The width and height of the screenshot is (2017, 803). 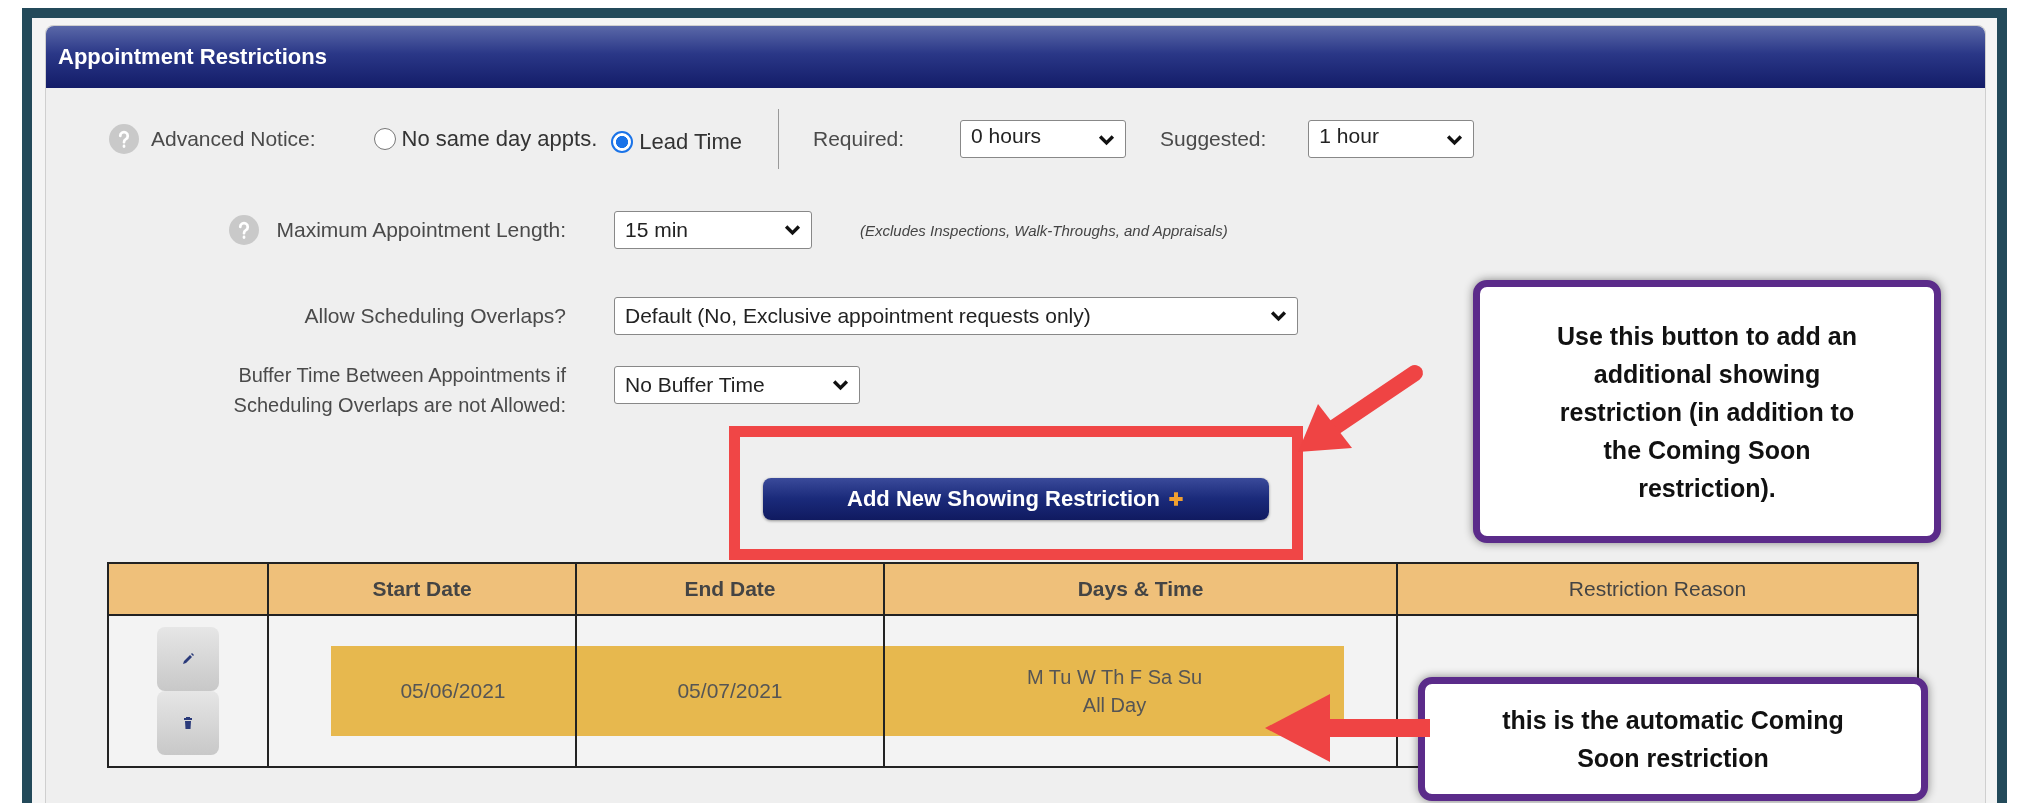 What do you see at coordinates (1044, 230) in the screenshot?
I see `field-note: (Excludes Inspections, Walk-Throughs, and Appraisals)` at bounding box center [1044, 230].